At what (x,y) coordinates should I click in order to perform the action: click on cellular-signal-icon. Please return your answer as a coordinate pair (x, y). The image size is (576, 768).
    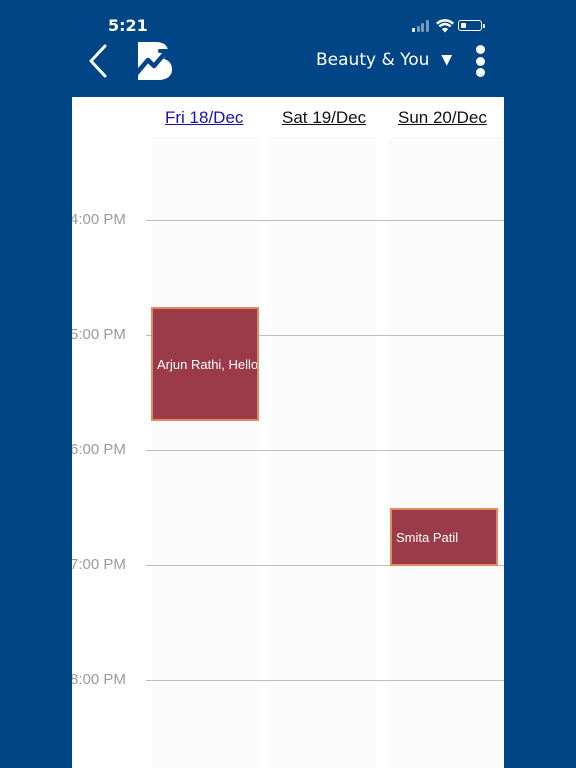
    Looking at the image, I should click on (421, 26).